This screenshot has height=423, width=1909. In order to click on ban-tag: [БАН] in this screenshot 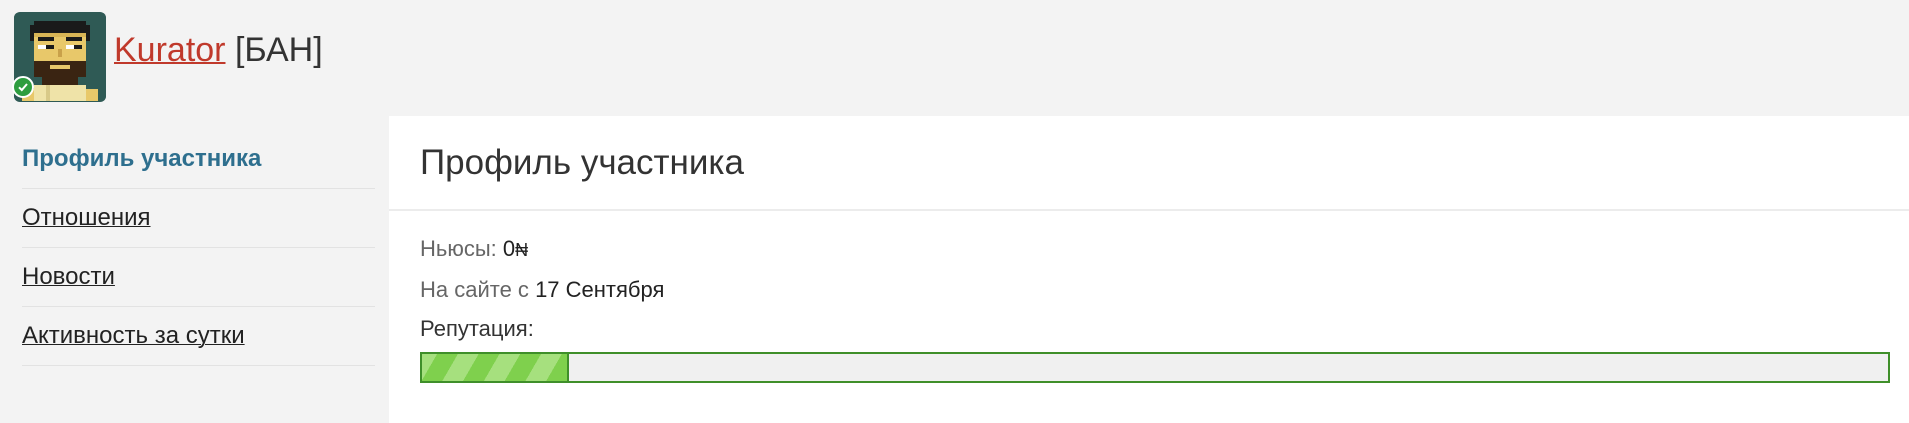, I will do `click(278, 50)`.